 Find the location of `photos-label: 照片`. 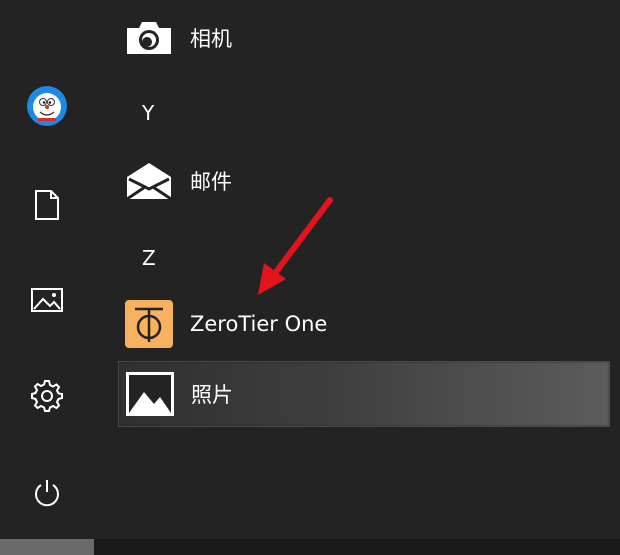

photos-label: 照片 is located at coordinates (212, 395).